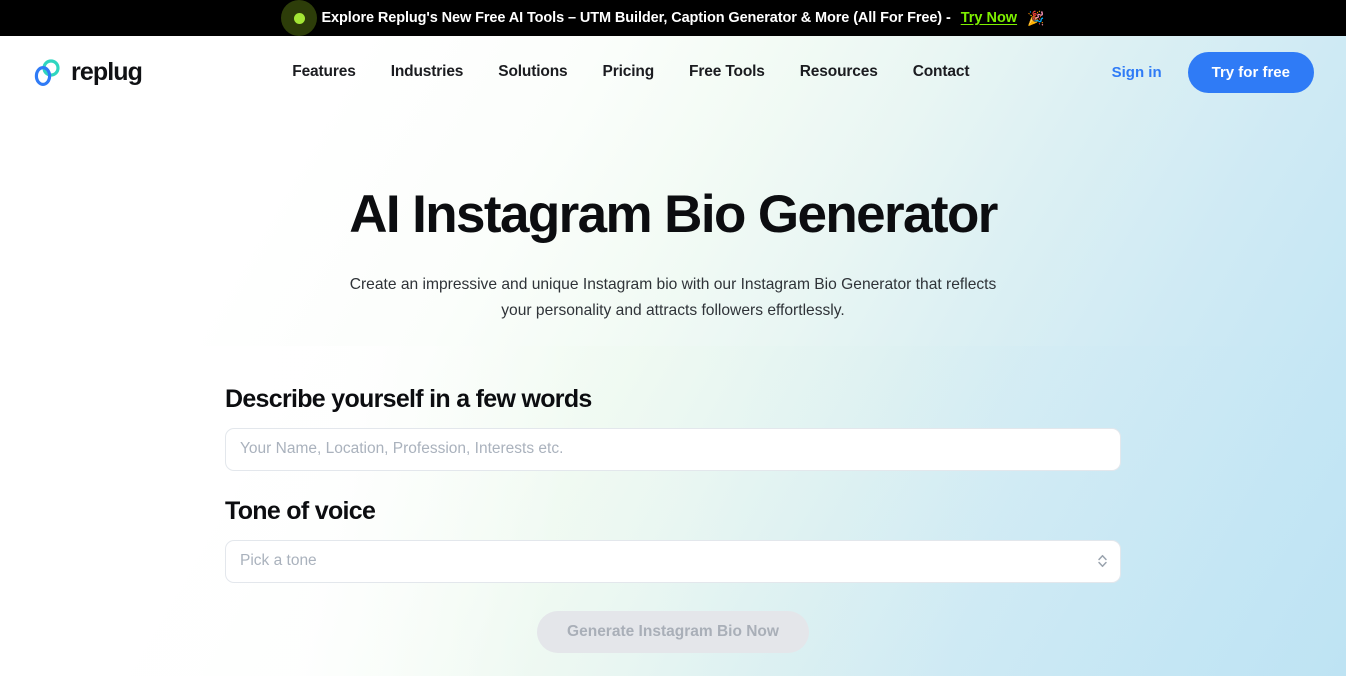 The height and width of the screenshot is (676, 1346). What do you see at coordinates (107, 71) in the screenshot?
I see `logo-wordmark: replug` at bounding box center [107, 71].